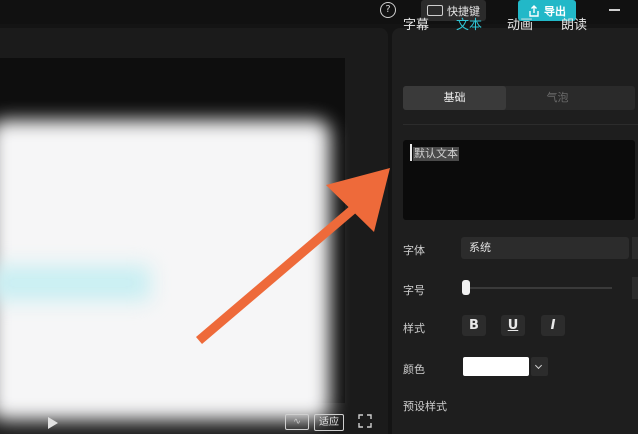  What do you see at coordinates (75, 283) in the screenshot?
I see `preview-subtitle-bar` at bounding box center [75, 283].